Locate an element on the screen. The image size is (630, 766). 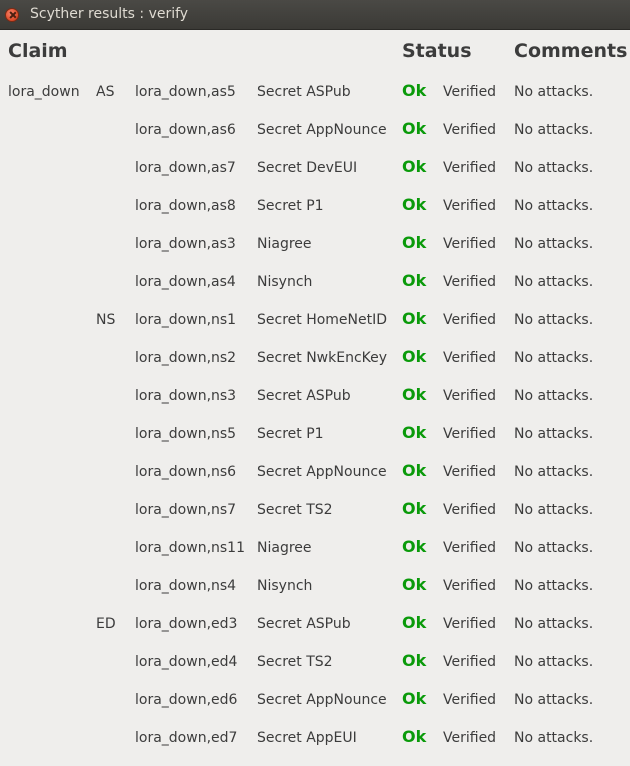
claim-type: Secret AppEUI is located at coordinates (307, 738).